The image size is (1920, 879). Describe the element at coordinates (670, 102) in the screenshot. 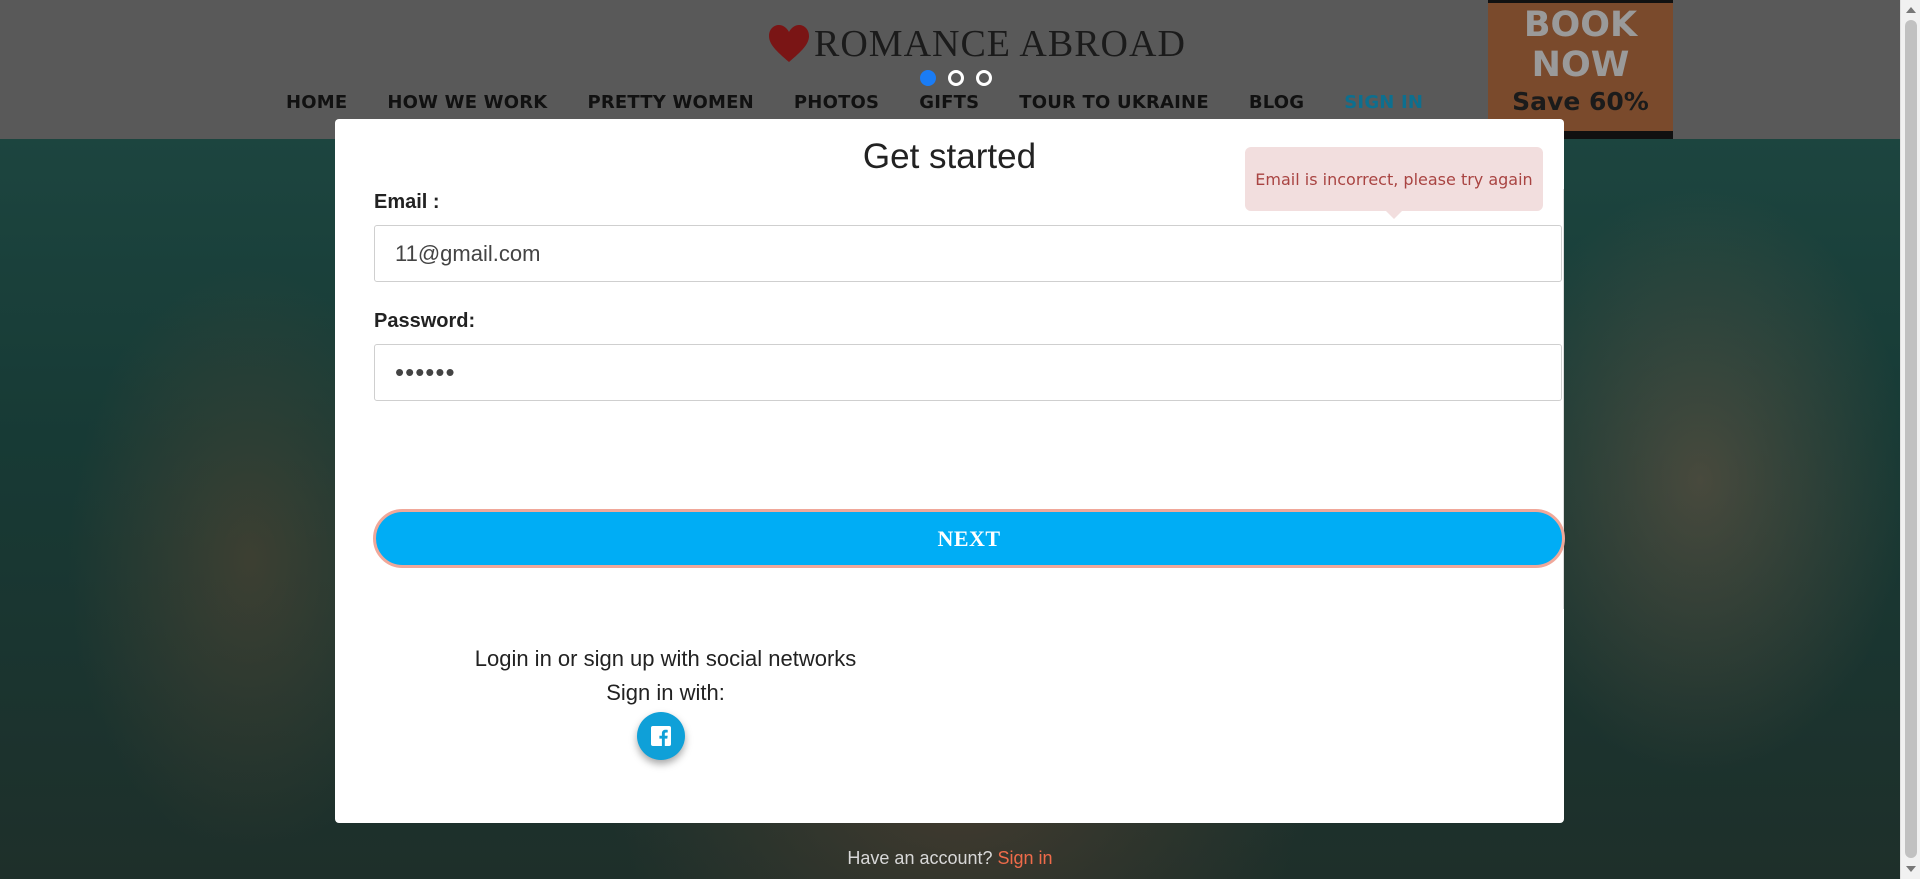

I see `nav-pretty-women: PRETTY WOMEN` at that location.